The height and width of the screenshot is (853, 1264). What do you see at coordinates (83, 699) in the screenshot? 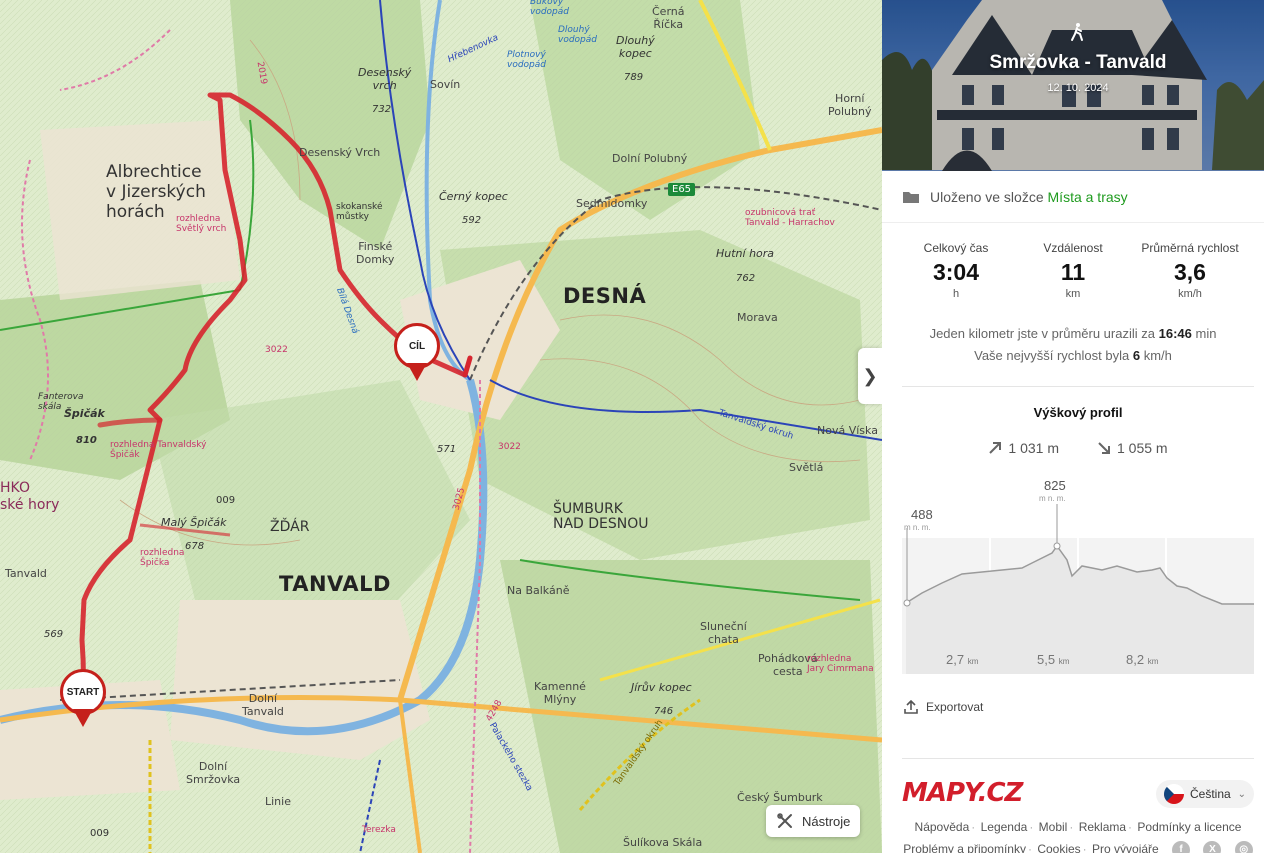
I see `start-pin: START` at bounding box center [83, 699].